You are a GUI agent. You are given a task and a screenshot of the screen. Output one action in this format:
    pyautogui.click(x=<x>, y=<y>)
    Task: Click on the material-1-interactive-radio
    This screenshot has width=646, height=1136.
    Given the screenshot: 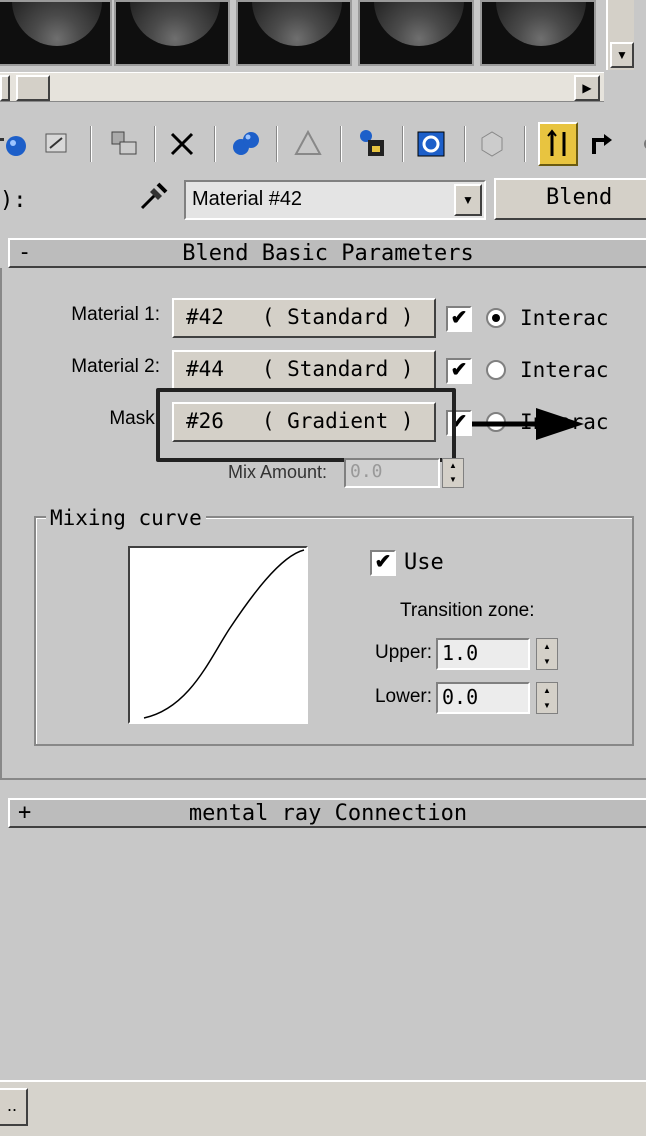 What is the action you would take?
    pyautogui.click(x=496, y=318)
    